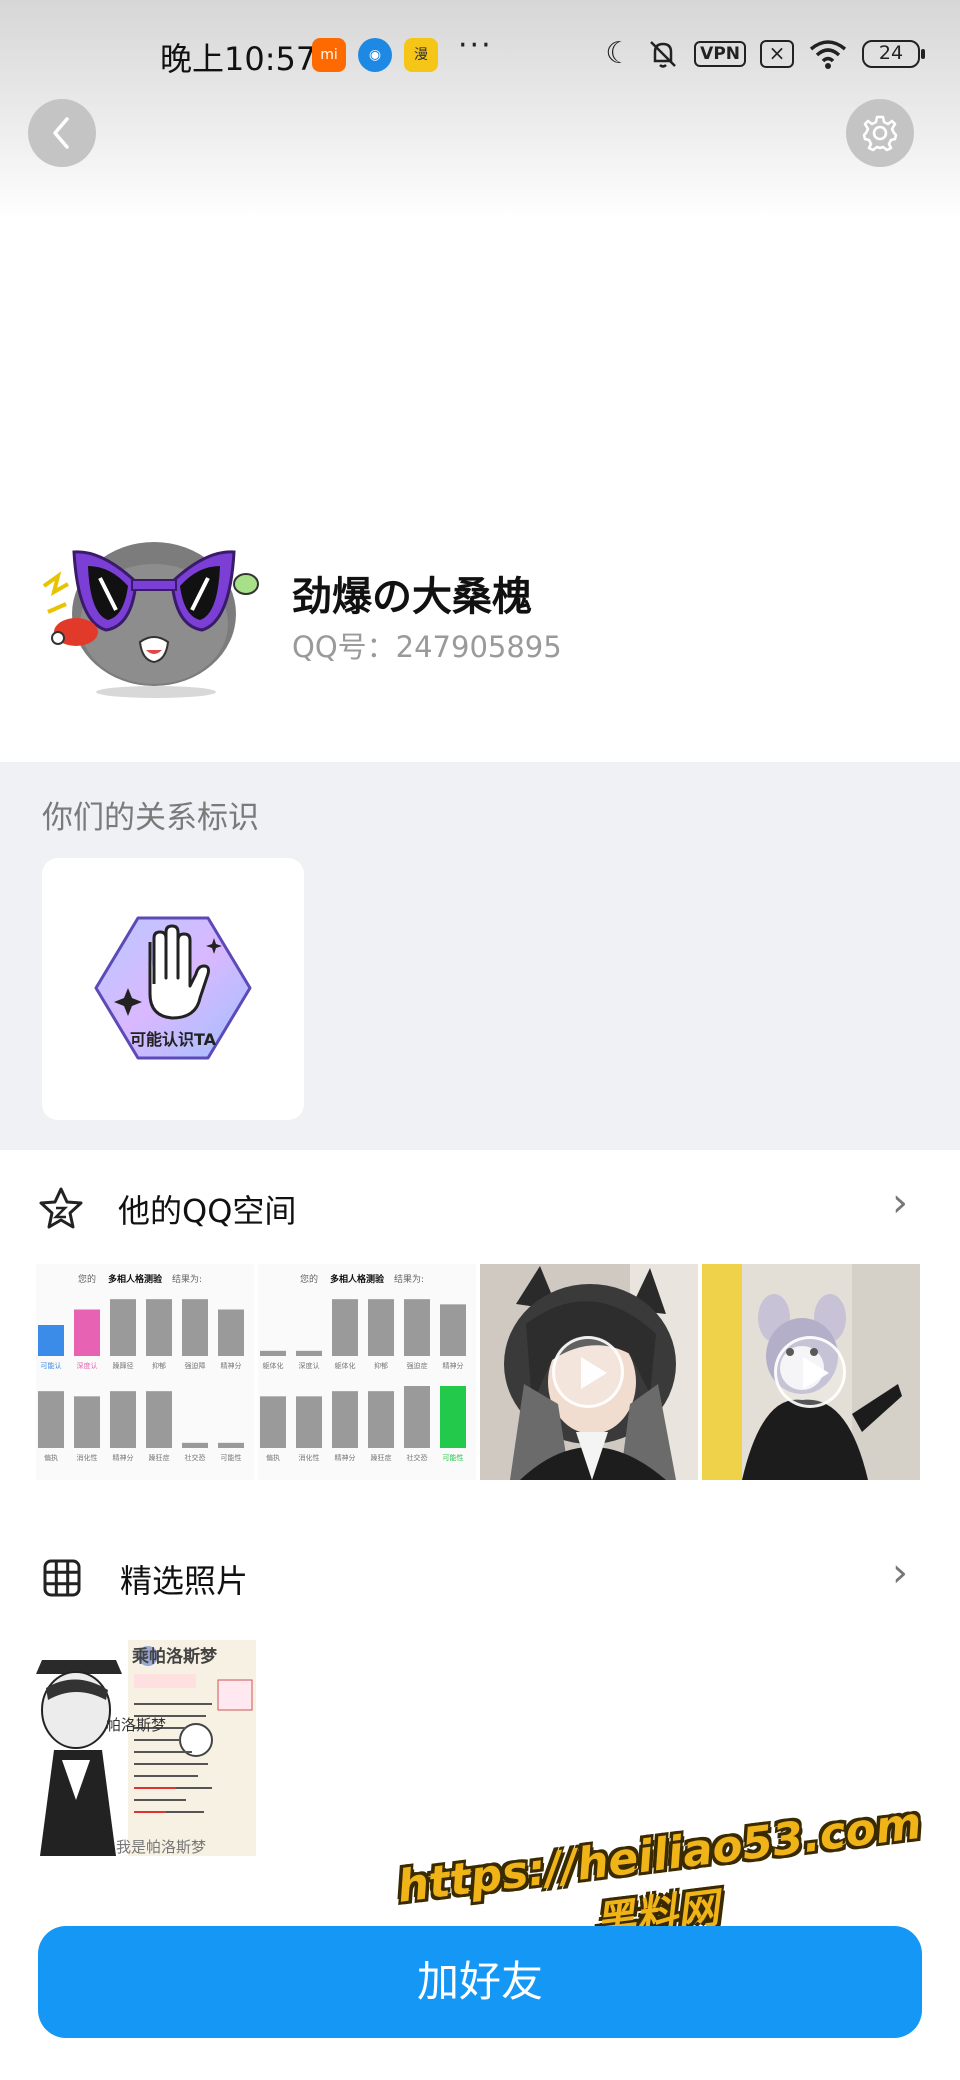 The image size is (960, 2080). I want to click on featured-photo: 乘帕洛斯梦 帕洛斯梦 我是帕洛斯梦, so click(146, 1748).